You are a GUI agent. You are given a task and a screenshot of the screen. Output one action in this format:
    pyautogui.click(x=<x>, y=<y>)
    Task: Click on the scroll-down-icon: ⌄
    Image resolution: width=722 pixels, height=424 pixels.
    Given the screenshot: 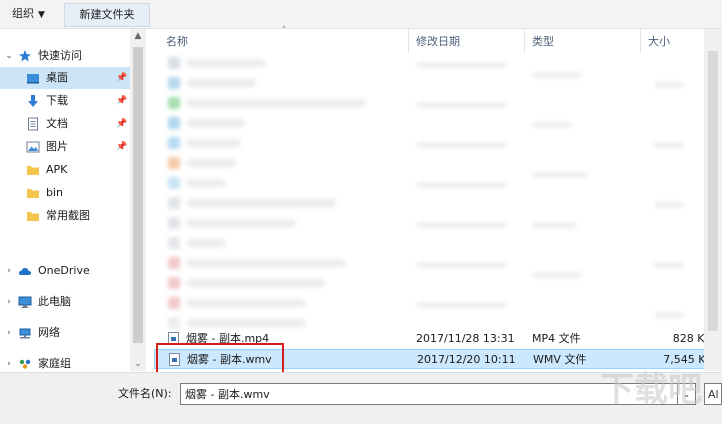 What is the action you would take?
    pyautogui.click(x=138, y=364)
    